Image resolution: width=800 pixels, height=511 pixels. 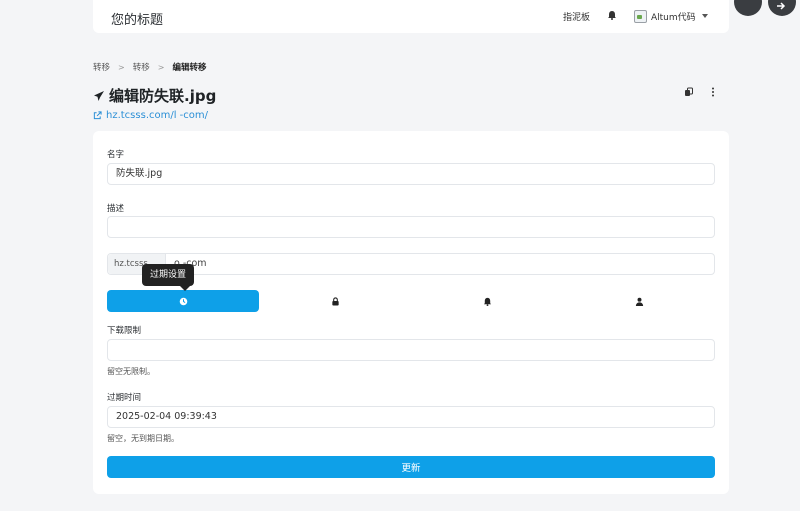 I want to click on expiry-help: 留空，无到期日期。, so click(x=143, y=438).